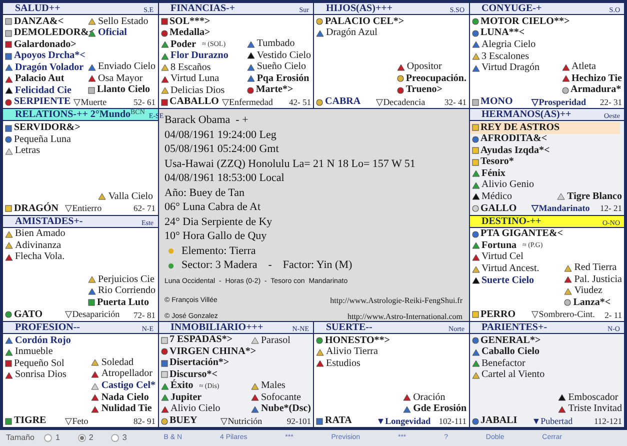 The image size is (627, 446). Describe the element at coordinates (38, 245) in the screenshot. I see `star-label: Adivinanza` at that location.